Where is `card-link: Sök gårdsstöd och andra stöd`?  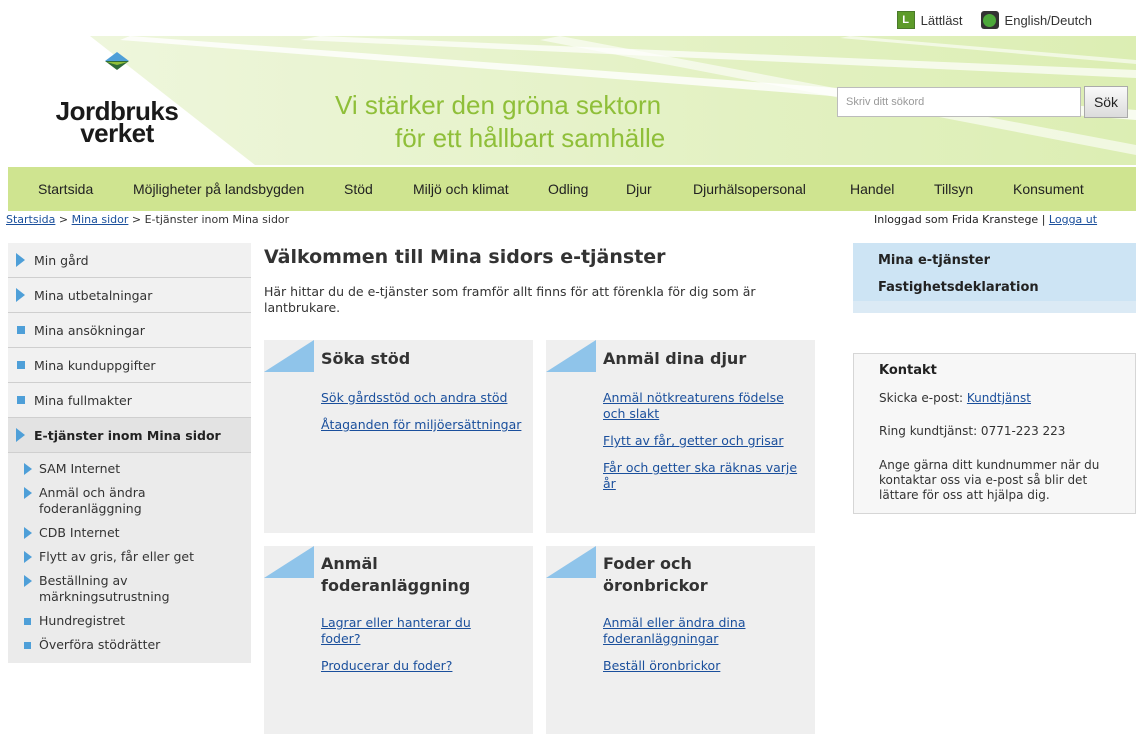
card-link: Sök gårdsstöd och andra stöd is located at coordinates (426, 398).